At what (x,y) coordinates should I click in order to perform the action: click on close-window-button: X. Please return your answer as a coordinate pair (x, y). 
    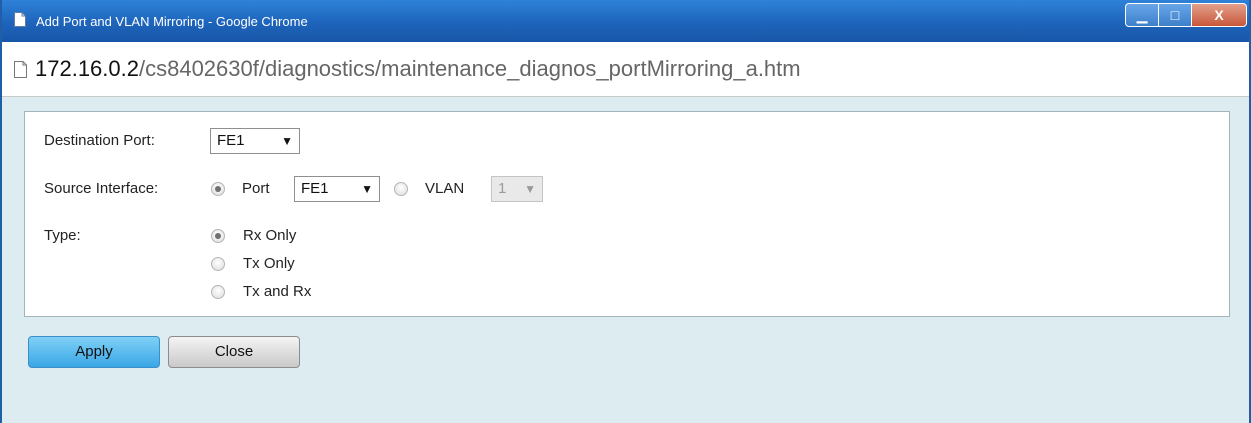
    Looking at the image, I should click on (1219, 15).